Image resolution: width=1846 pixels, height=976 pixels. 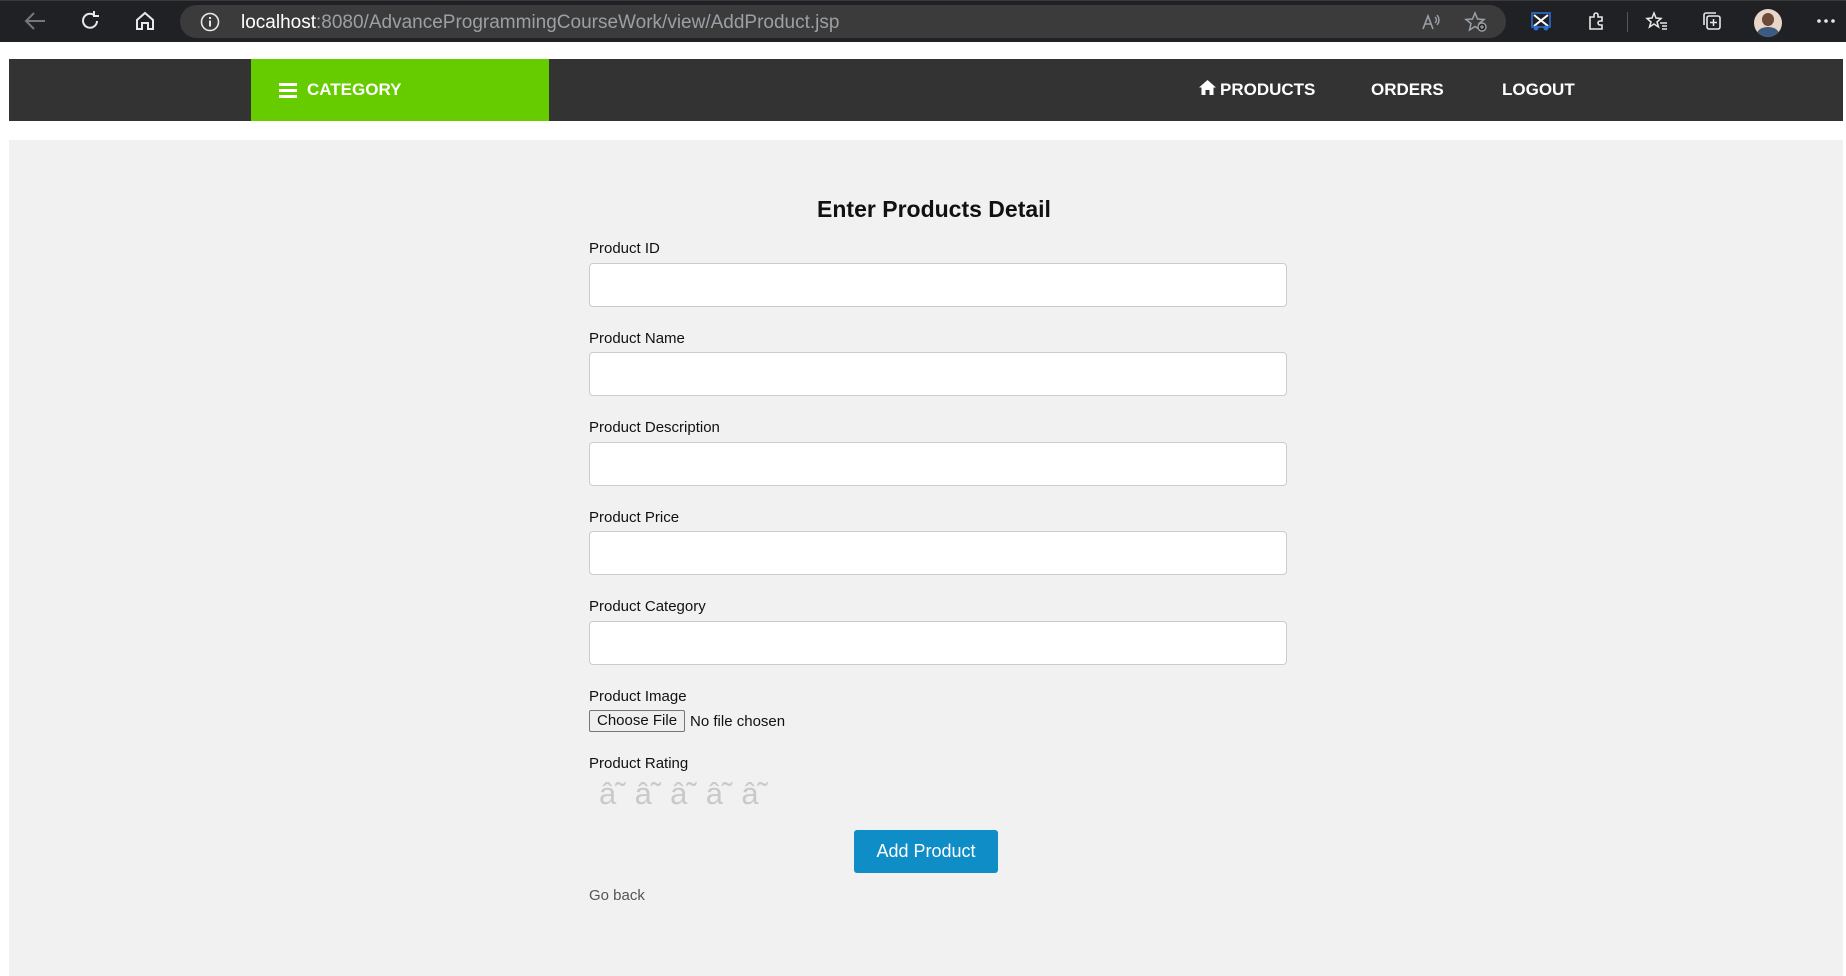 I want to click on hamburger-icon, so click(x=288, y=90).